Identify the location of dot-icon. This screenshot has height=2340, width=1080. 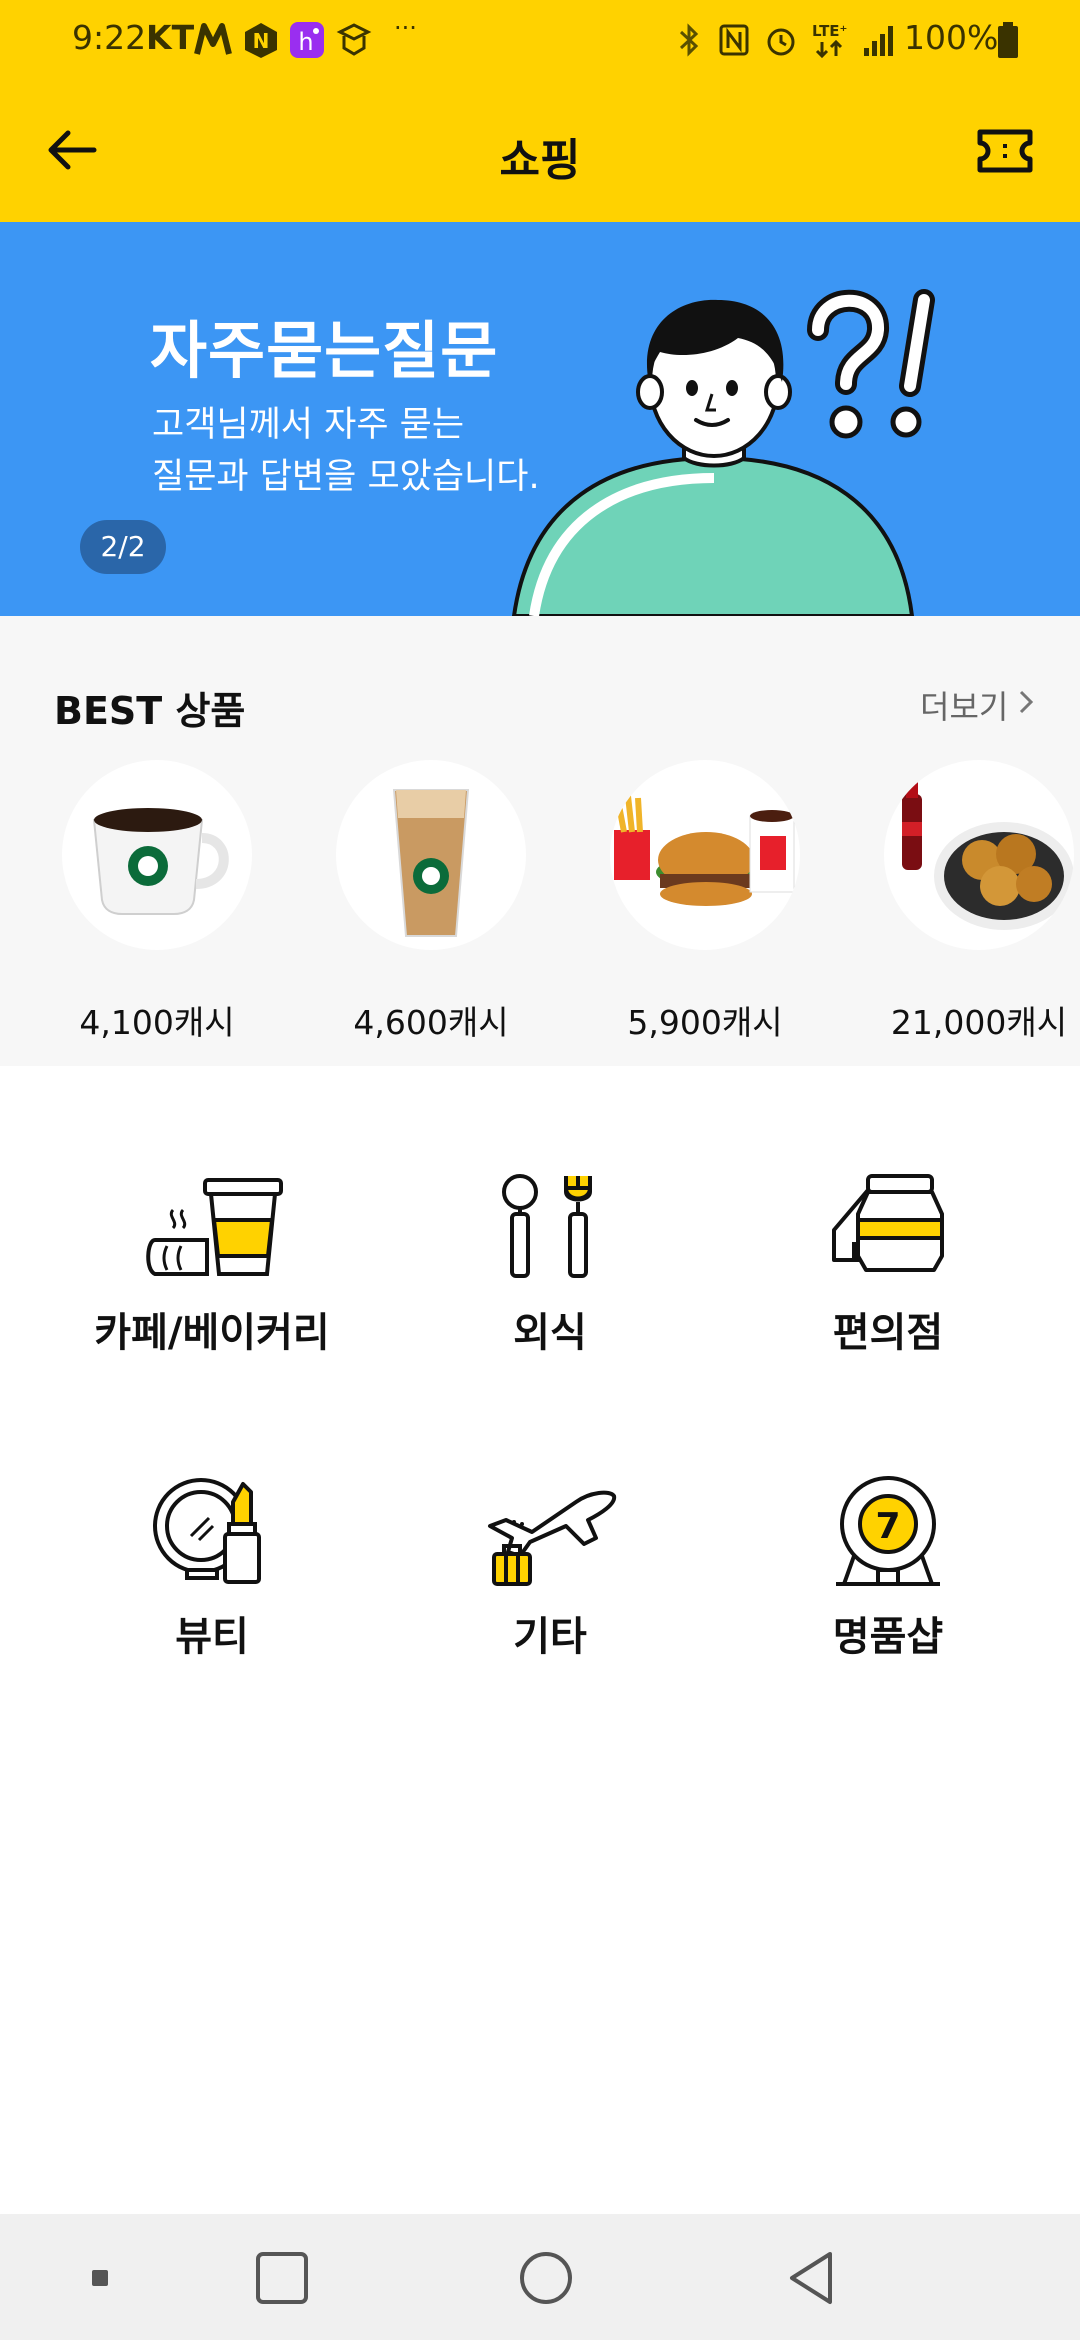
(100, 2278).